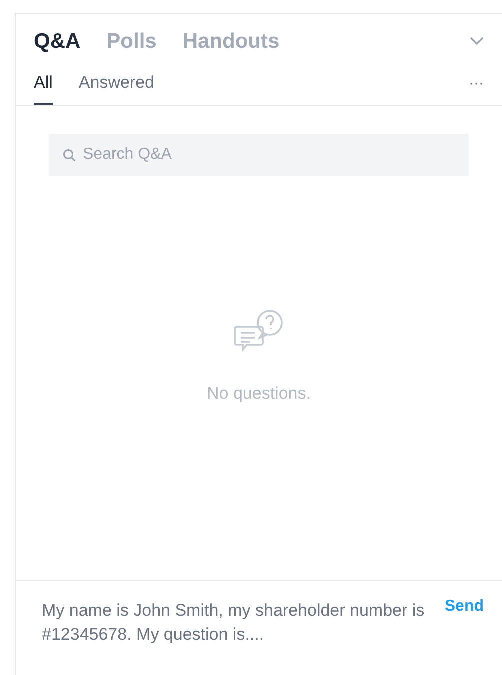 This screenshot has width=502, height=675. I want to click on search-field: Search Q&A, so click(259, 155).